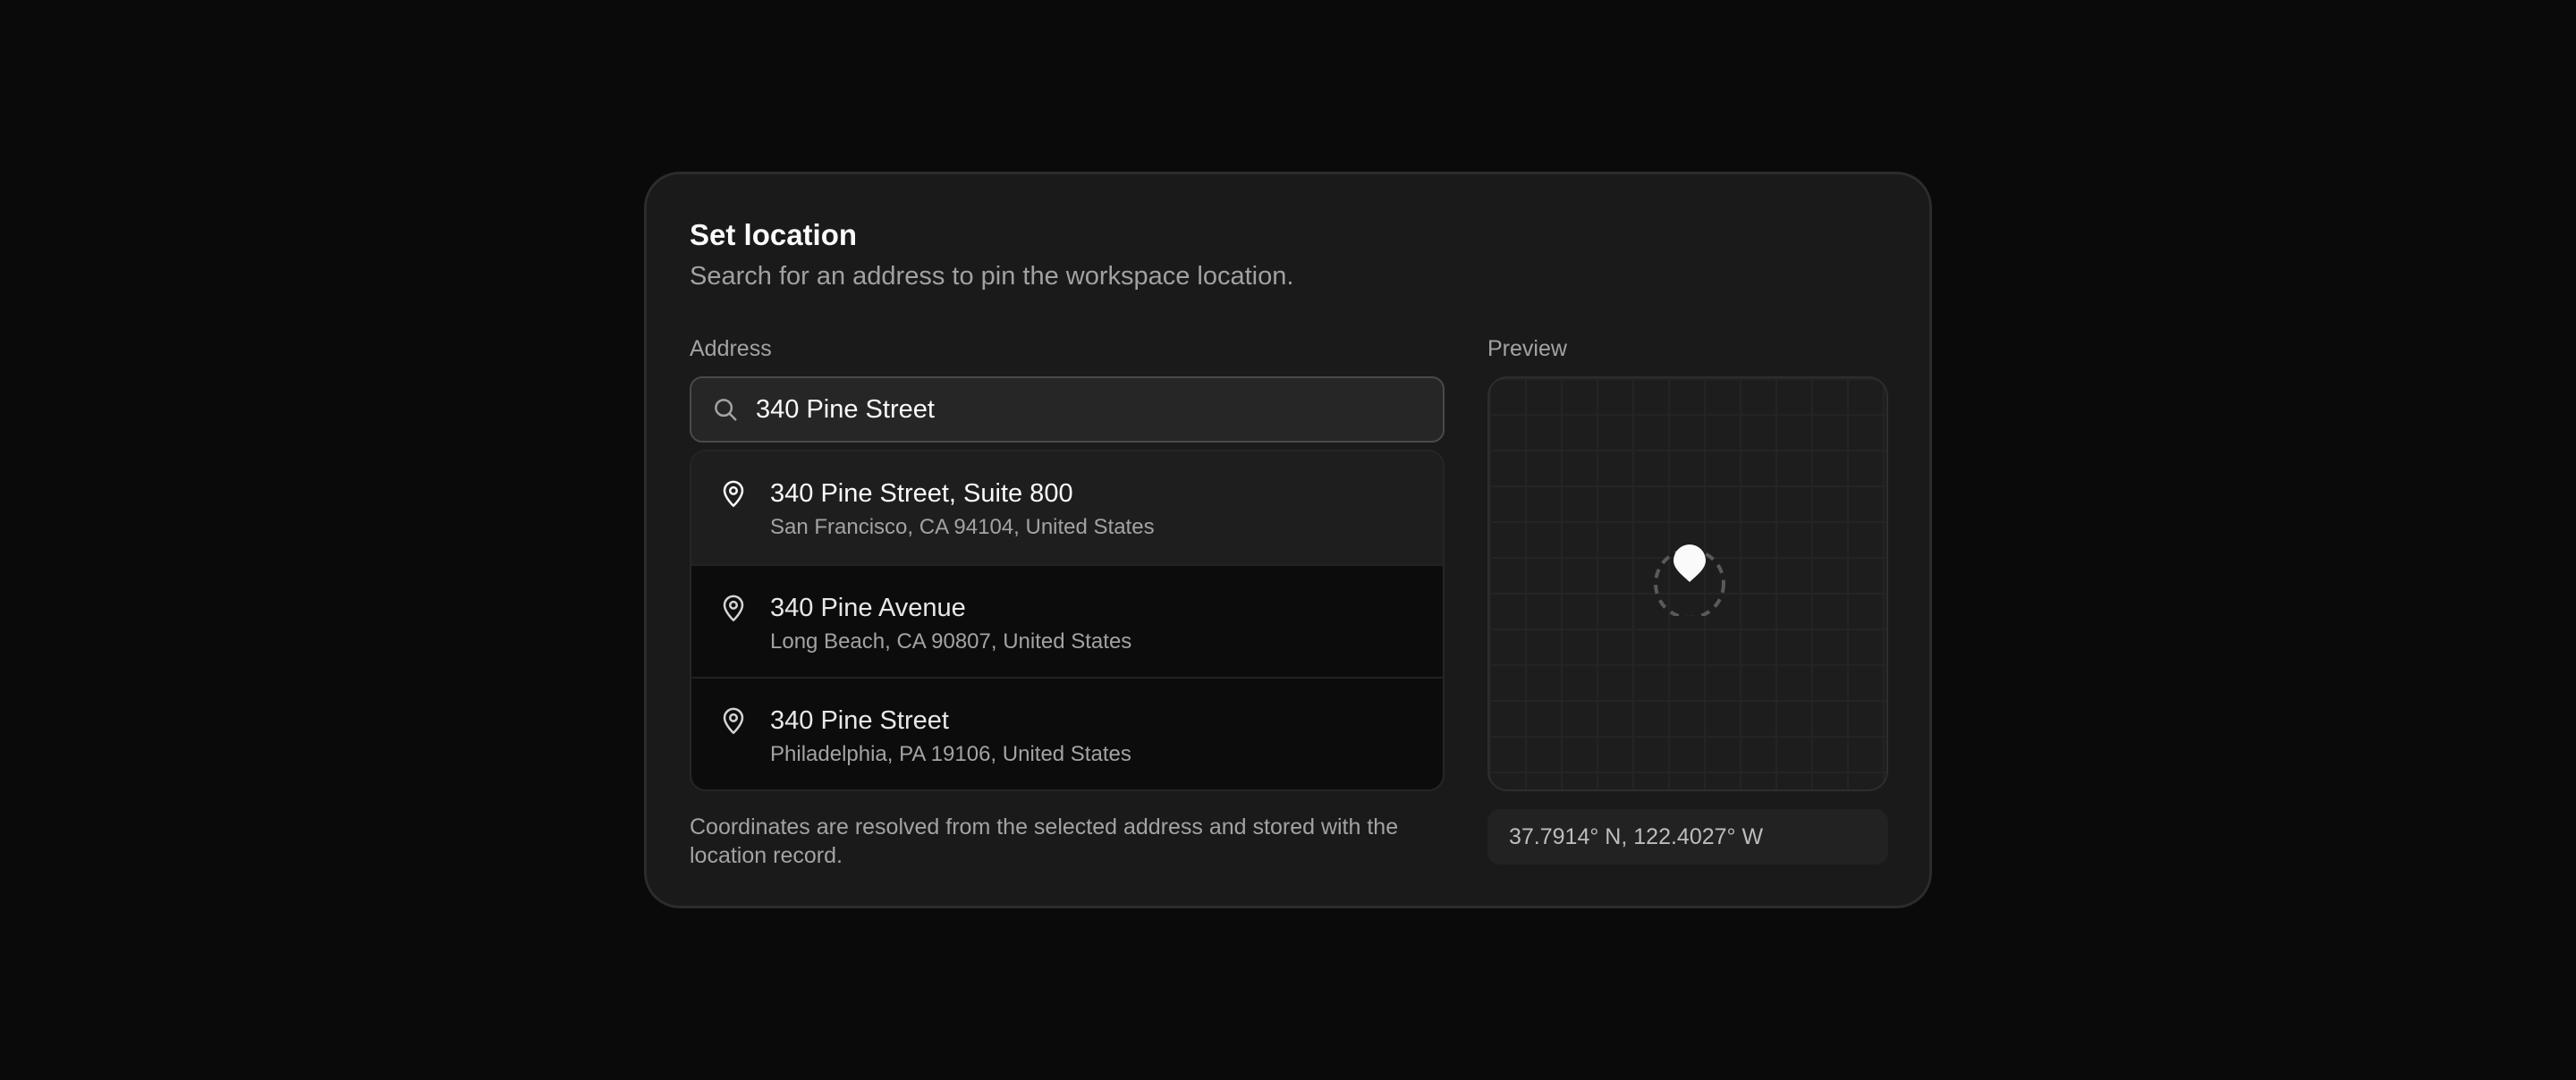 Image resolution: width=2576 pixels, height=1080 pixels. I want to click on suggestion-name: 340 Pine Avenue, so click(868, 608).